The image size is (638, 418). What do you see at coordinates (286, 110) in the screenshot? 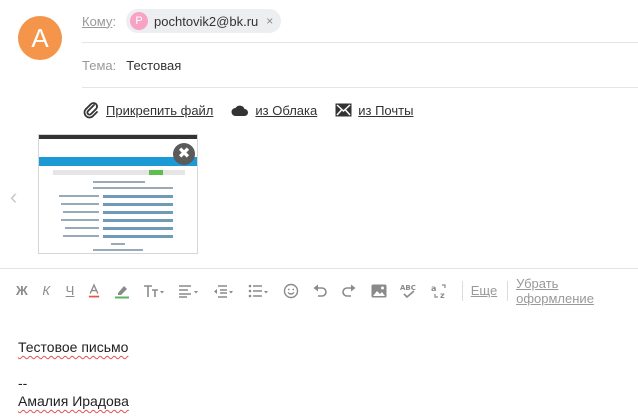
I see `attach-cloud-label: из Облака` at bounding box center [286, 110].